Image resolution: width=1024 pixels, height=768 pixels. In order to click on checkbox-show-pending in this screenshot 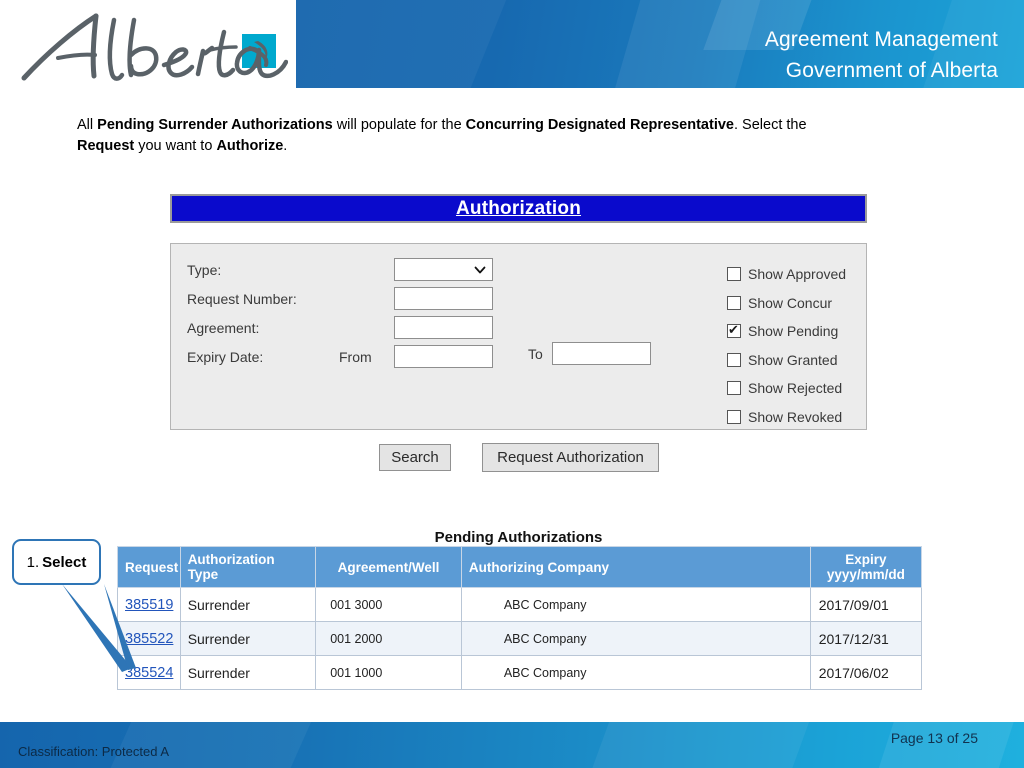, I will do `click(734, 330)`.